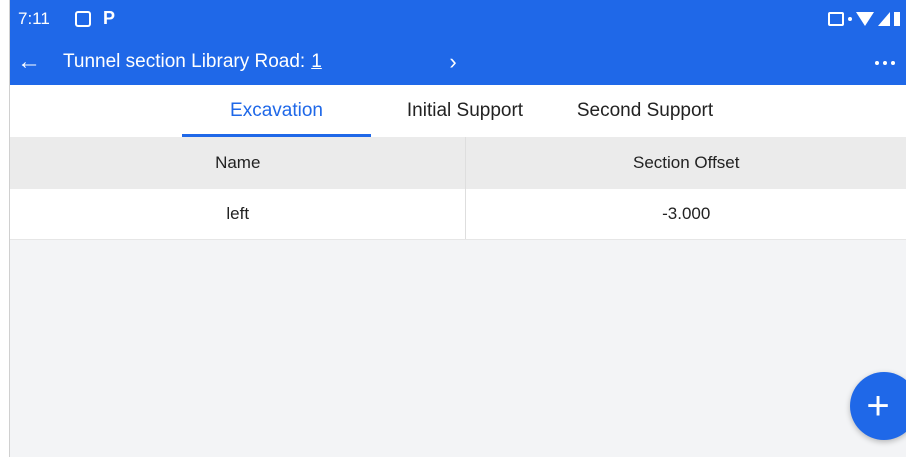  I want to click on column-header-name: Name, so click(238, 163).